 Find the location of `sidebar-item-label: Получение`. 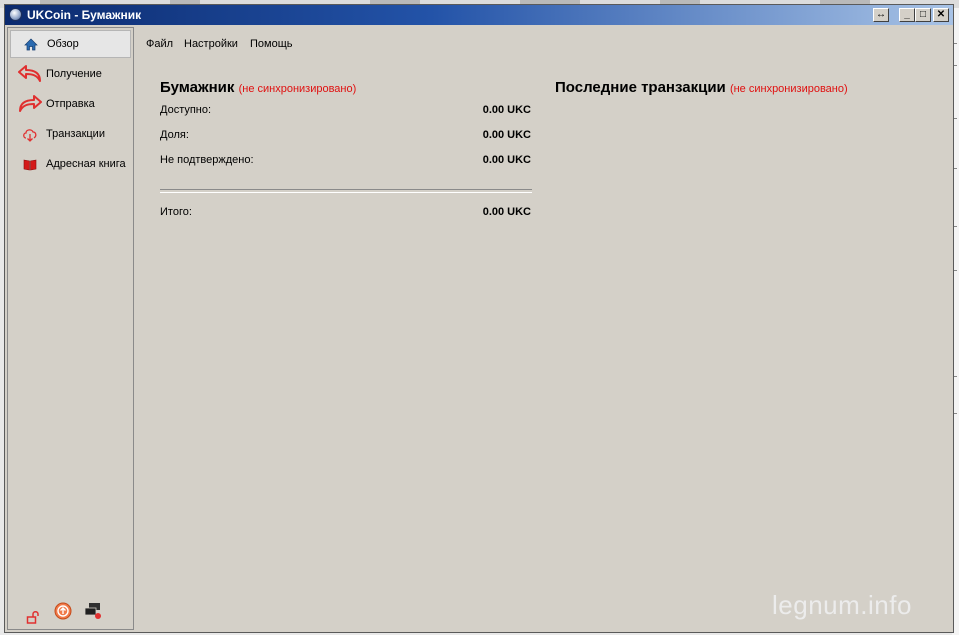

sidebar-item-label: Получение is located at coordinates (74, 74).